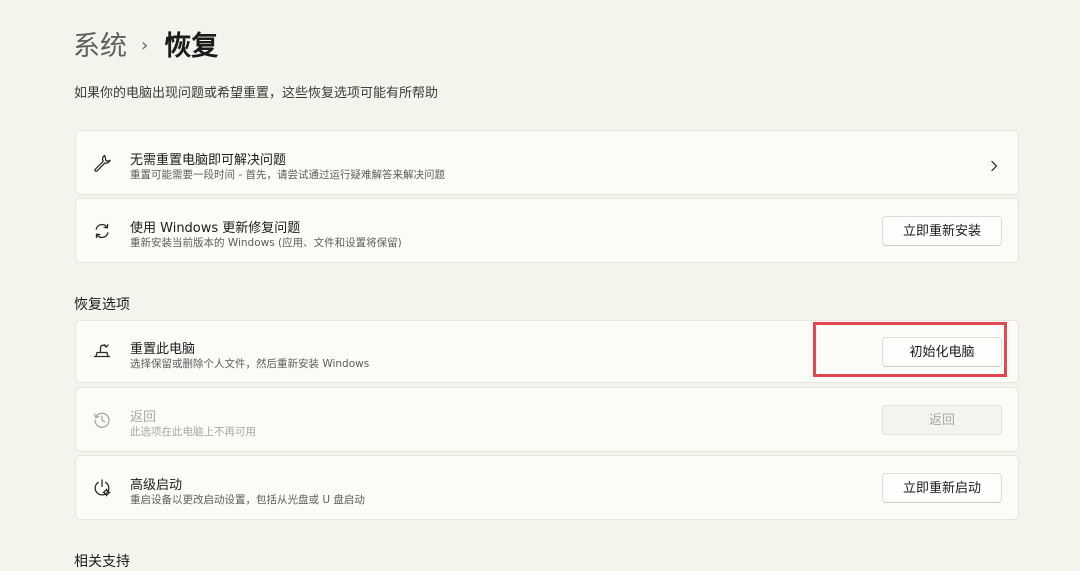 The image size is (1080, 571). What do you see at coordinates (942, 420) in the screenshot?
I see `go-back-button: 返回` at bounding box center [942, 420].